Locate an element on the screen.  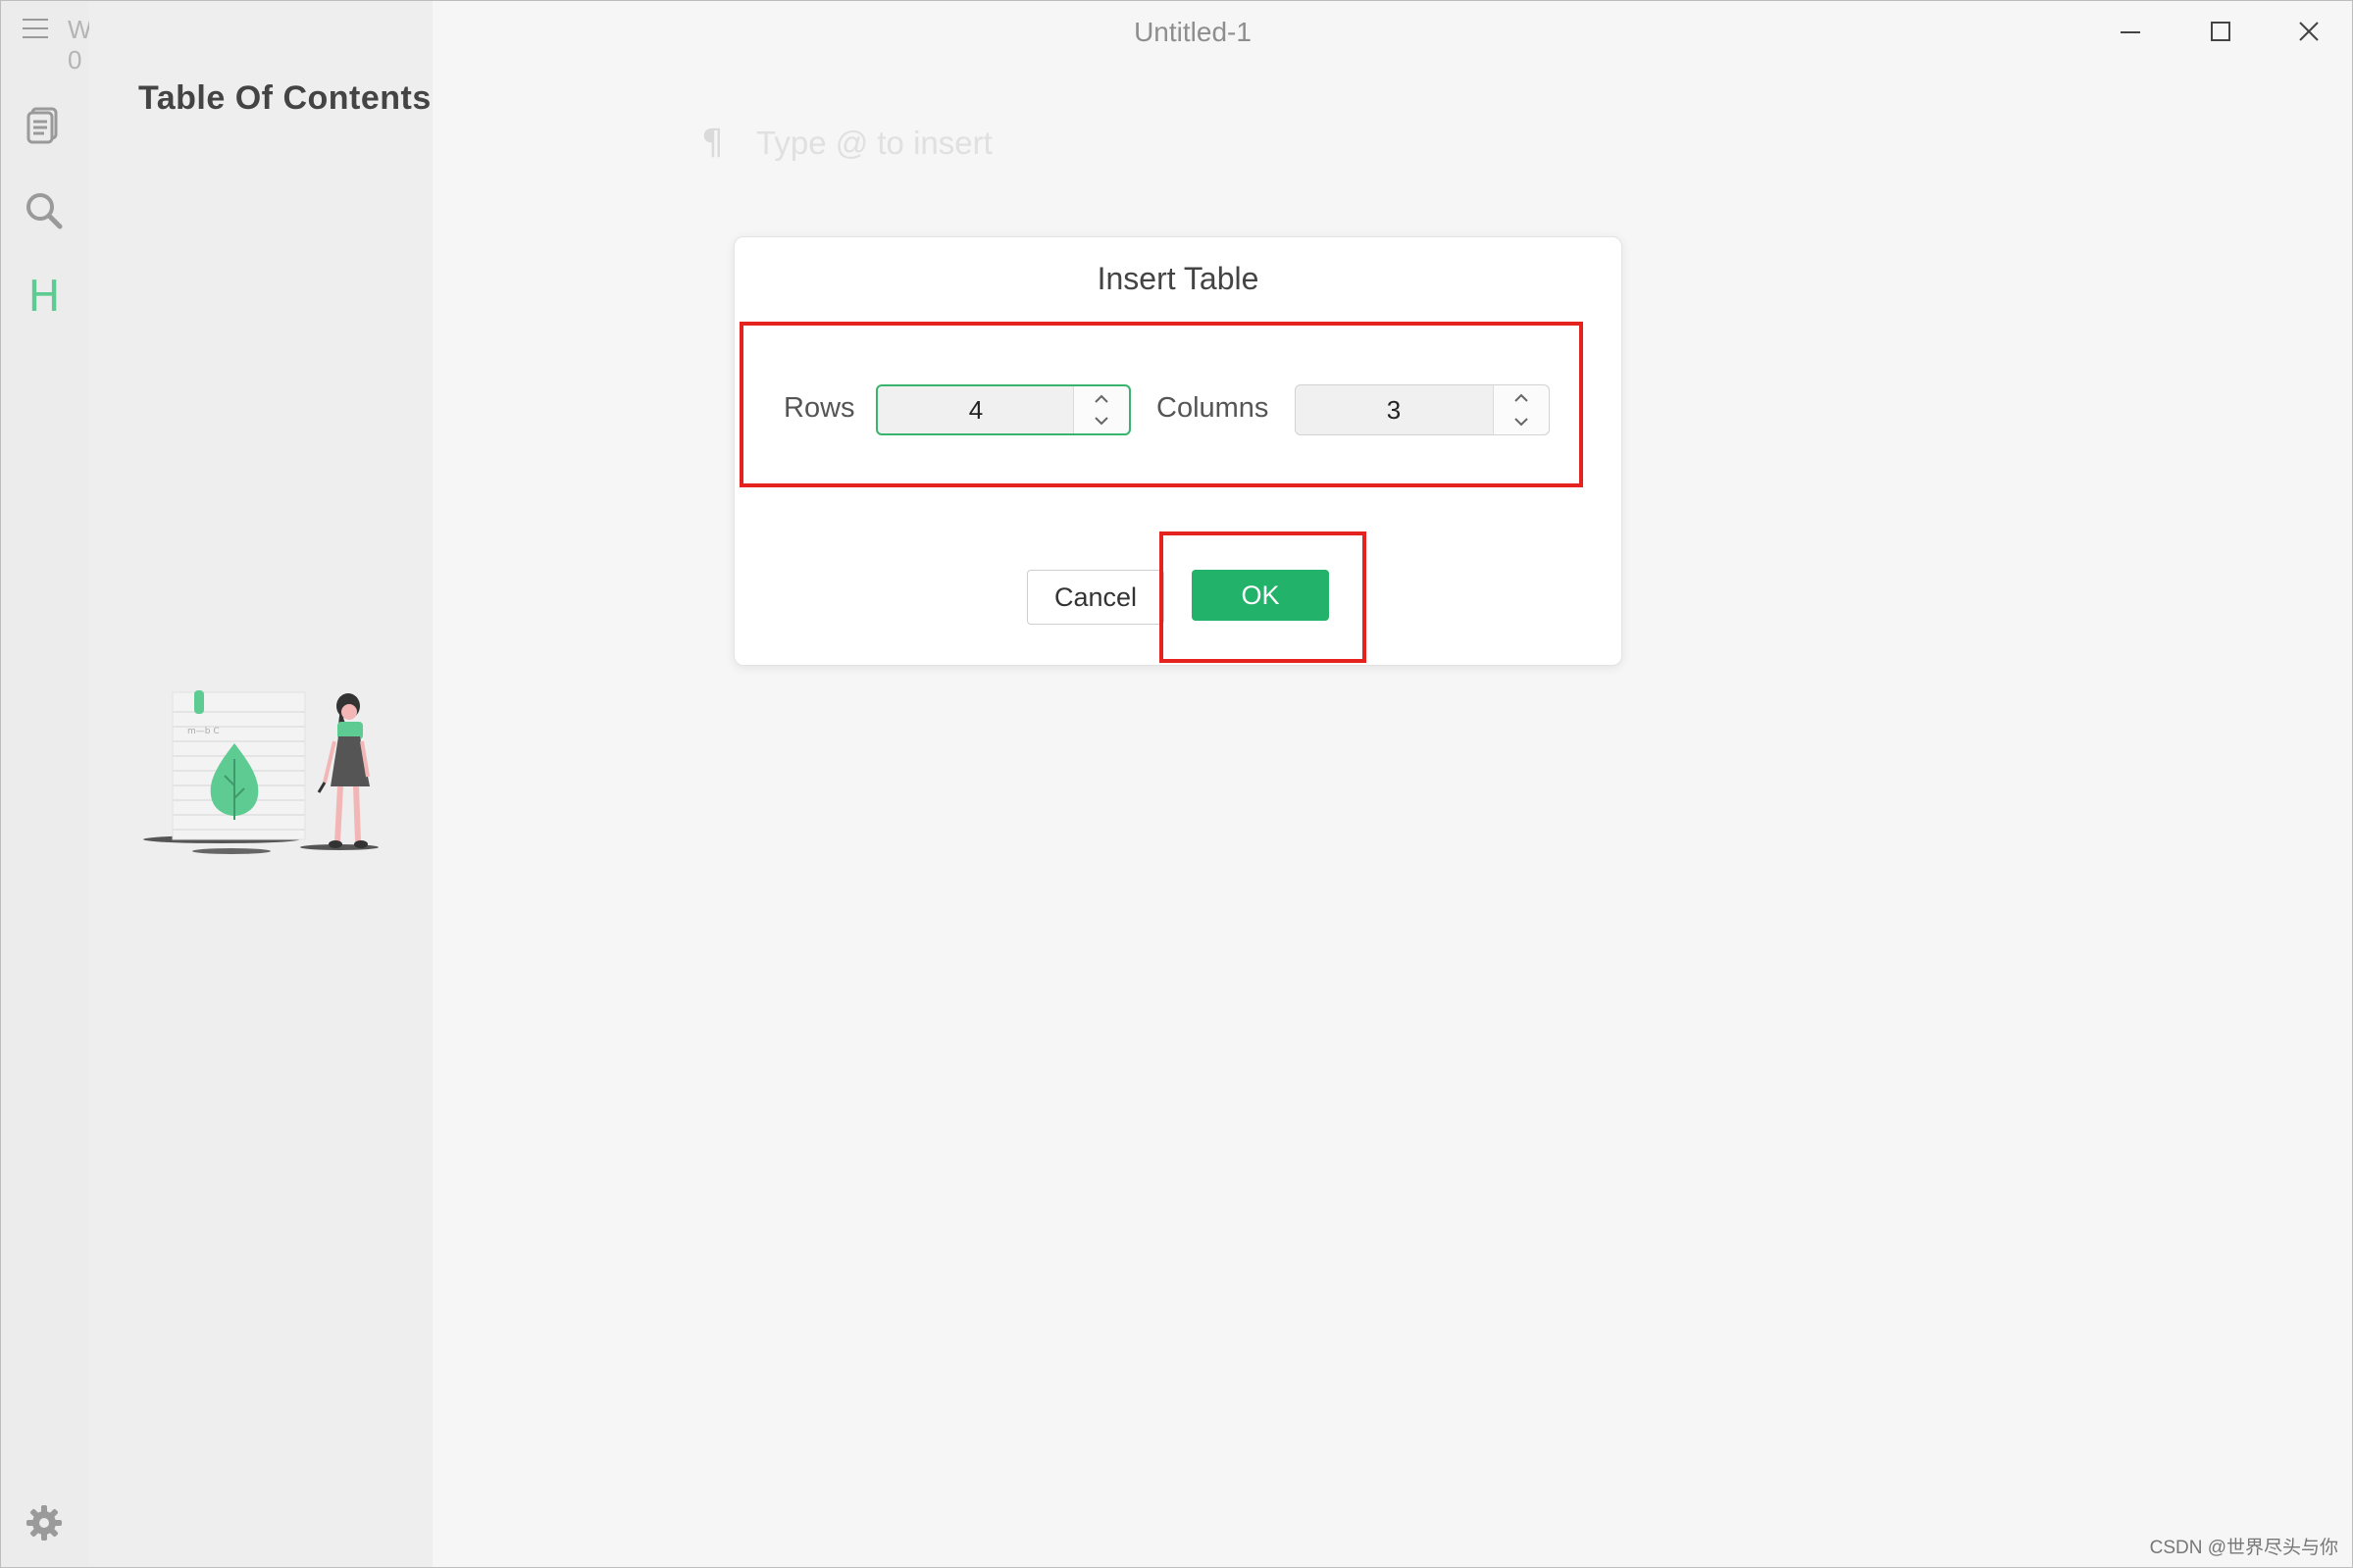
ok-button: OK is located at coordinates (1260, 595).